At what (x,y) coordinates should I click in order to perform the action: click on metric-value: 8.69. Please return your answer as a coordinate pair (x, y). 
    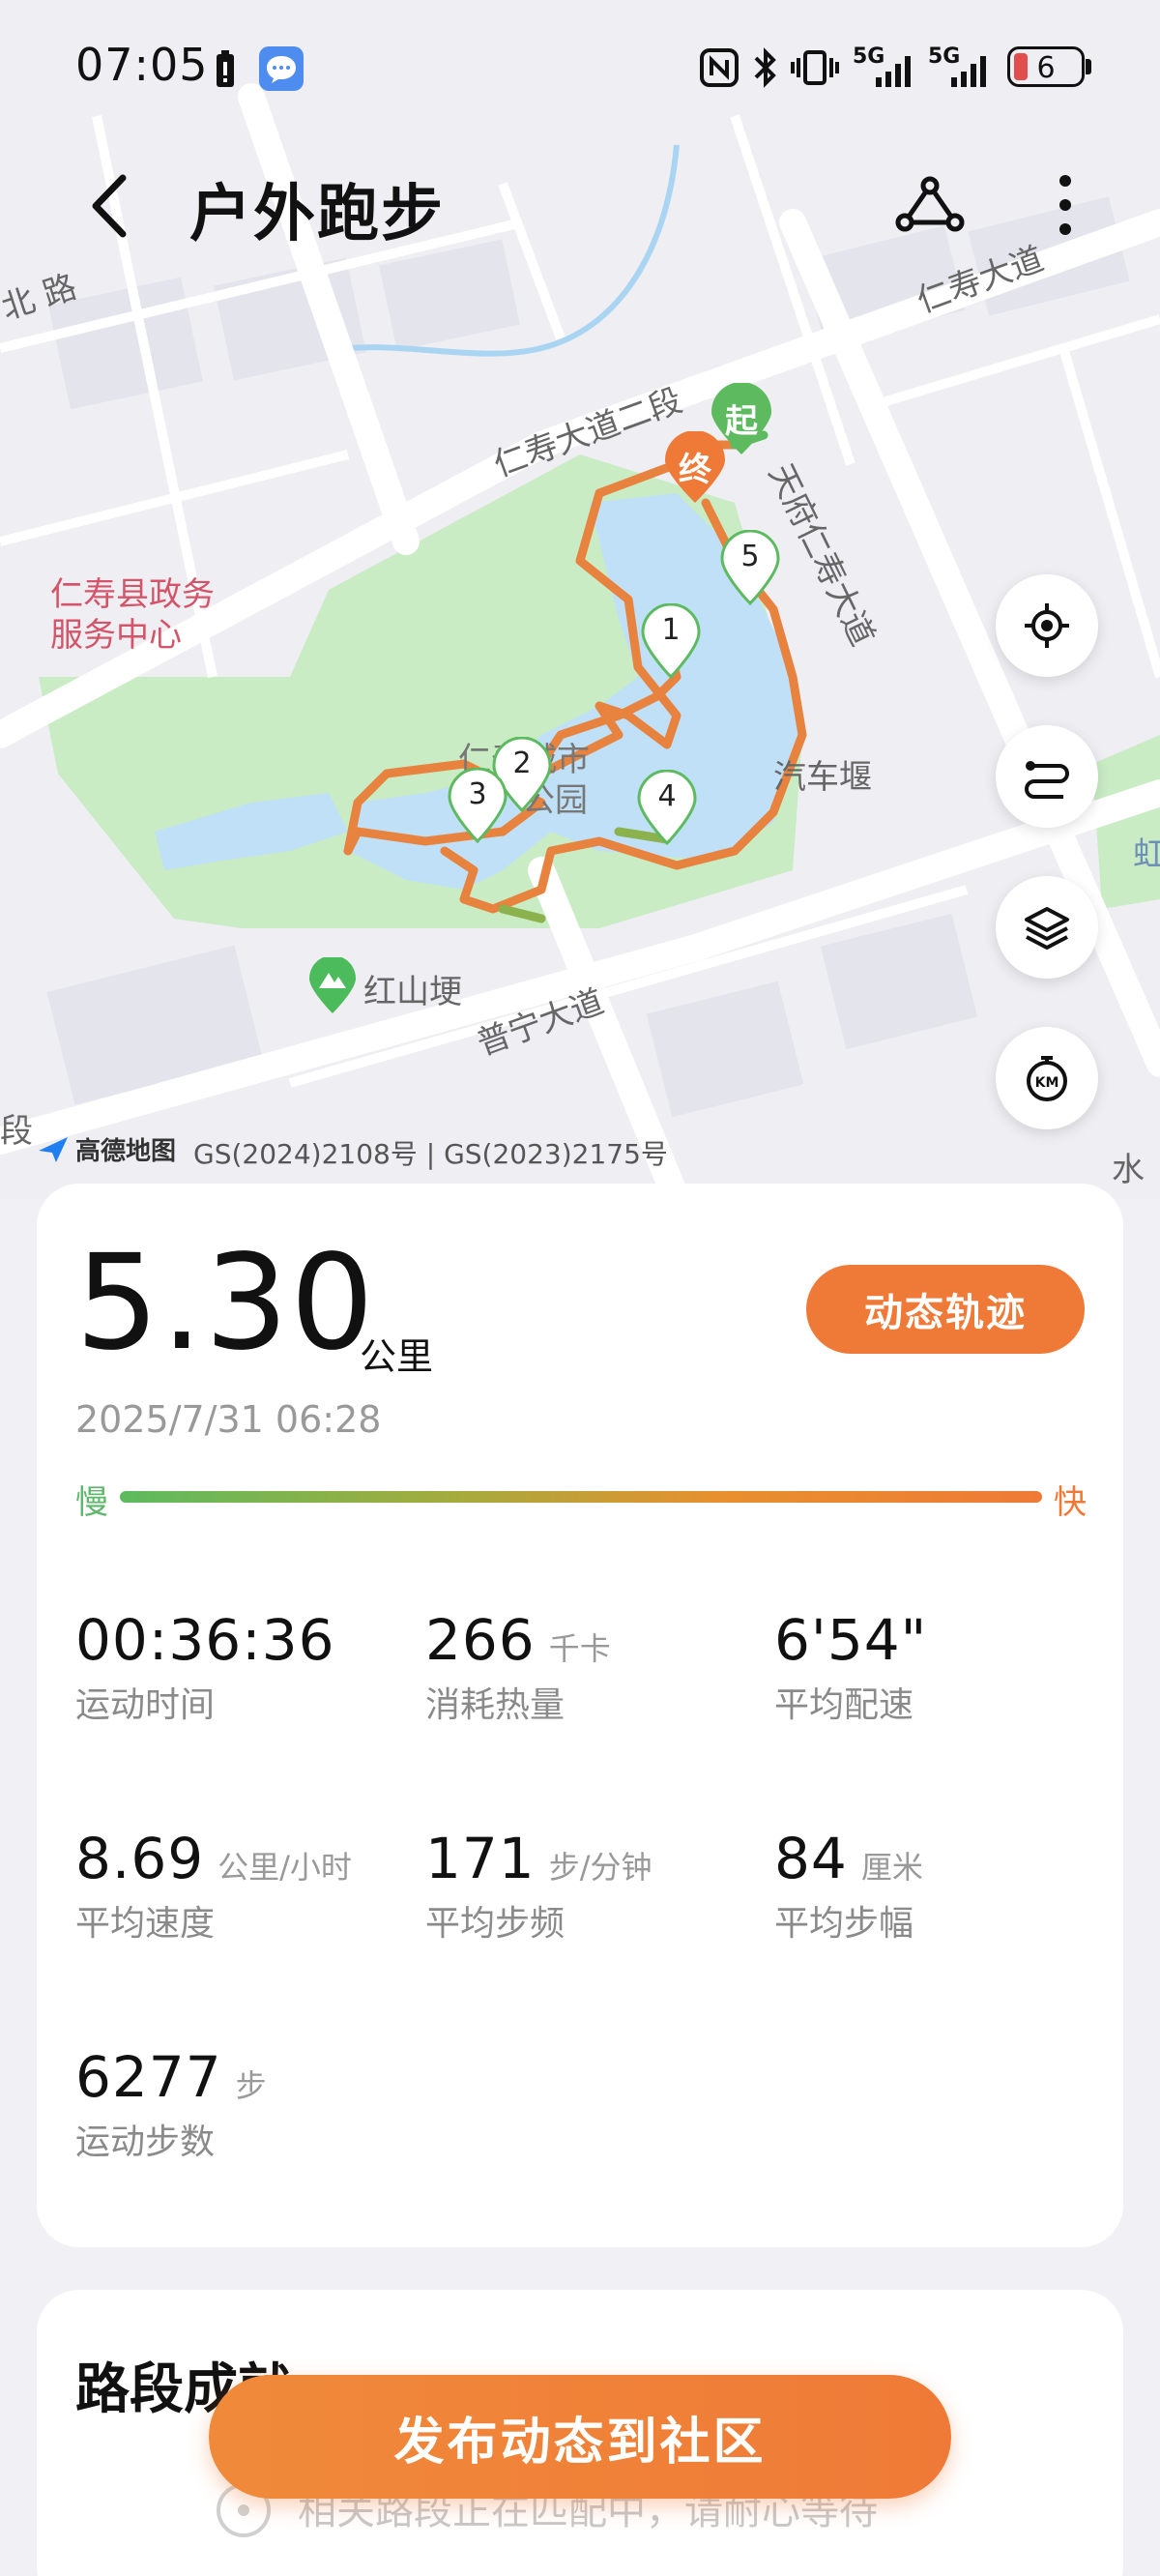
    Looking at the image, I should click on (140, 1858).